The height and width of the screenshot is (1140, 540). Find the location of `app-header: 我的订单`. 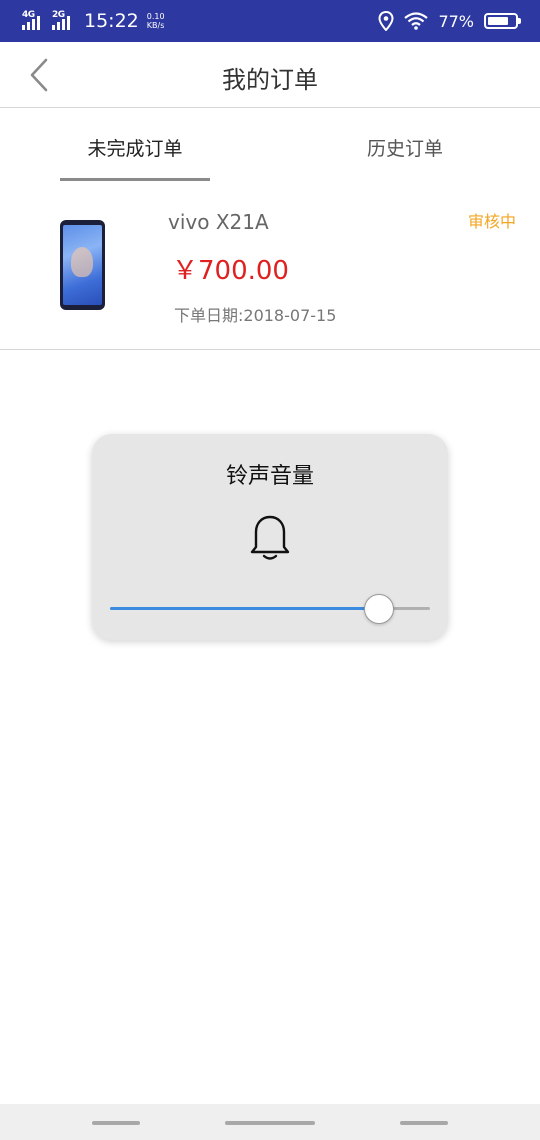

app-header: 我的订单 is located at coordinates (270, 75).